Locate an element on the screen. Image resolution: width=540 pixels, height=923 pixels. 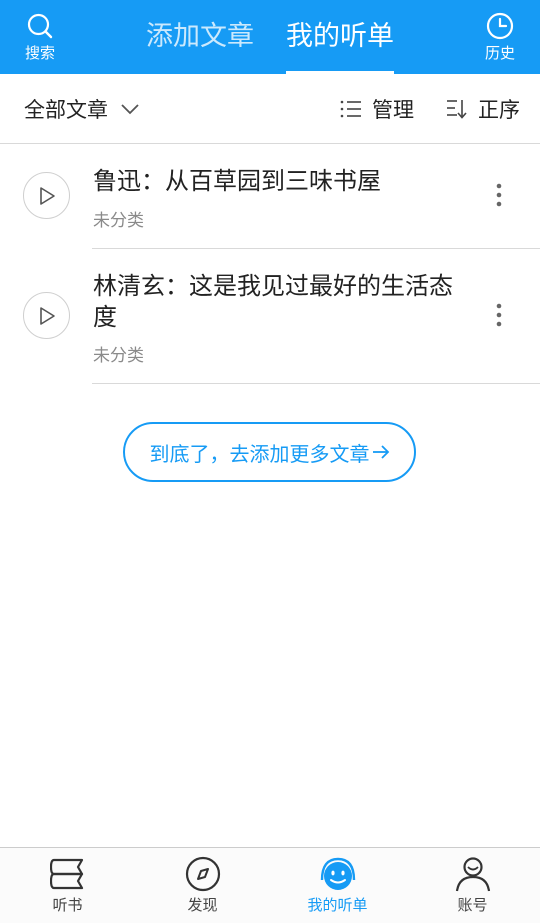
history-label: 历史 is located at coordinates (499, 53).